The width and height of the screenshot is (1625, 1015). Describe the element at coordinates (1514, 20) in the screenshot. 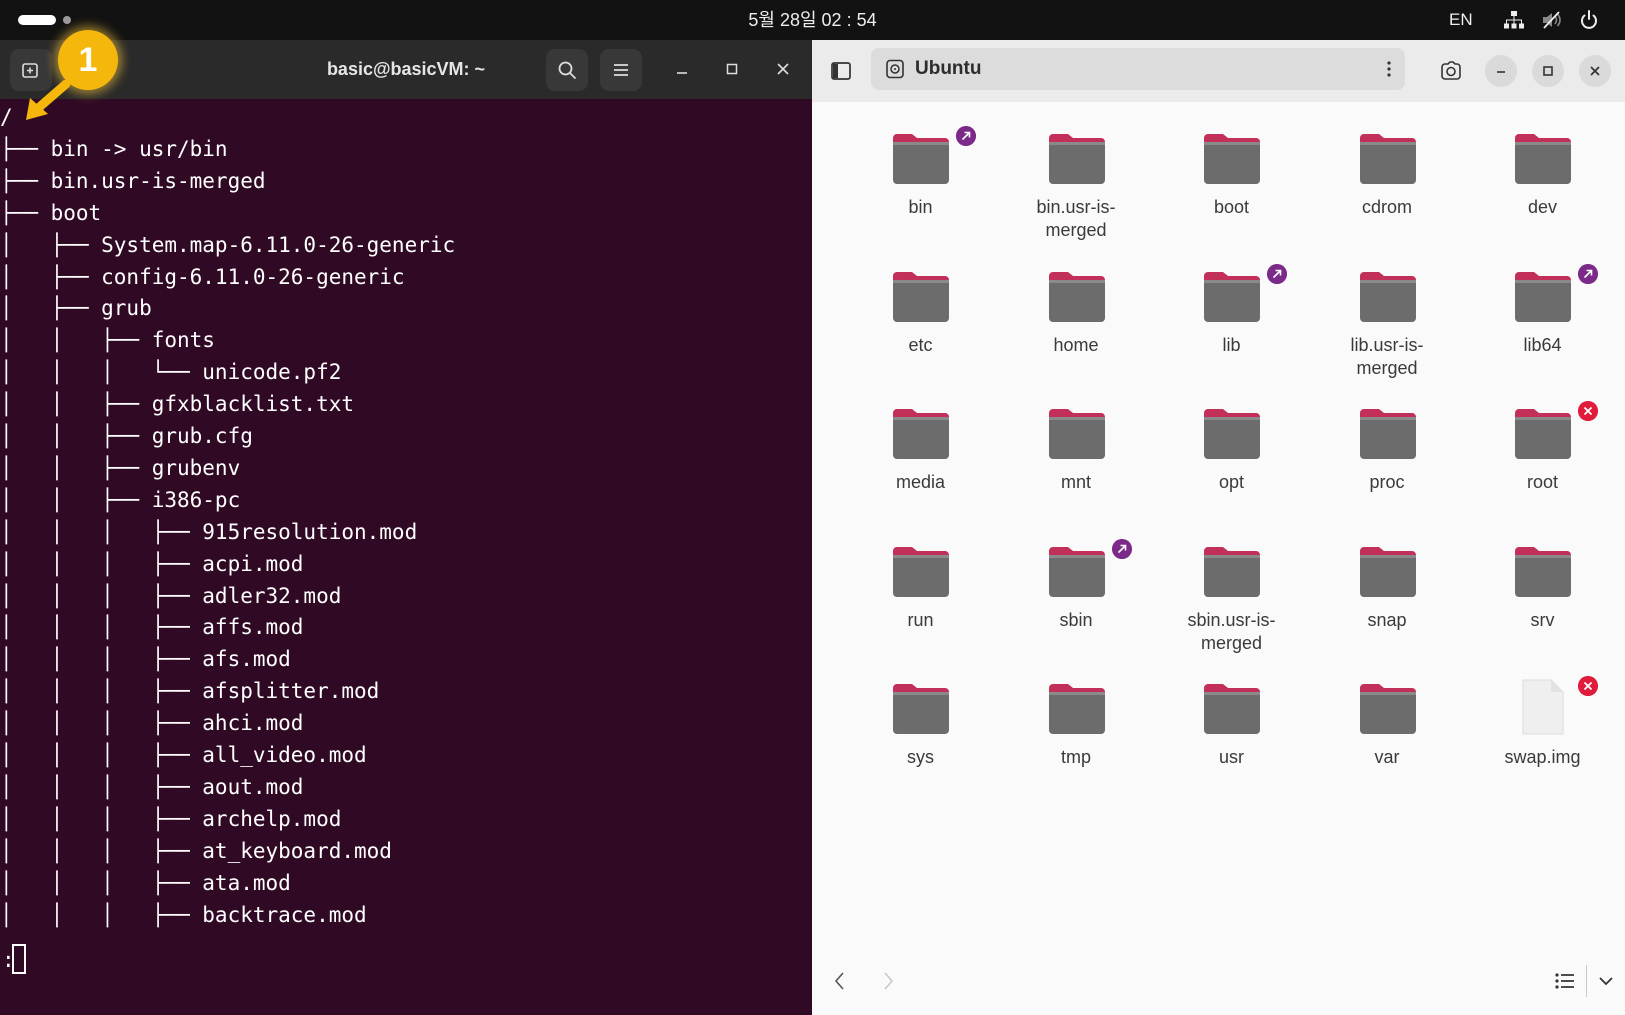

I see `network-icon` at that location.